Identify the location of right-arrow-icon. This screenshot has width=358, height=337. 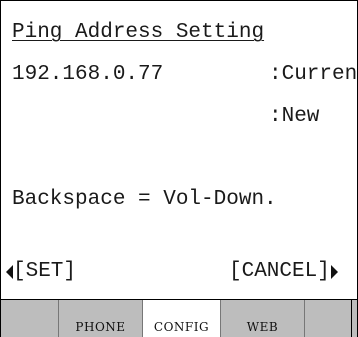
(334, 272).